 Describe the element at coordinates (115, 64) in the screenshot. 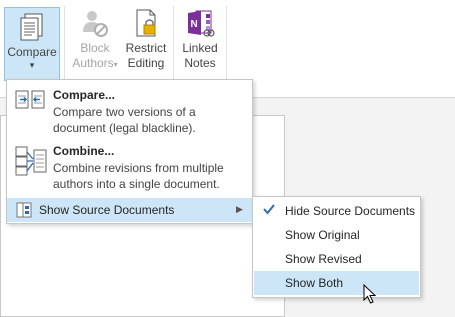

I see `block-authors-dropdown-arrow: ▾` at that location.